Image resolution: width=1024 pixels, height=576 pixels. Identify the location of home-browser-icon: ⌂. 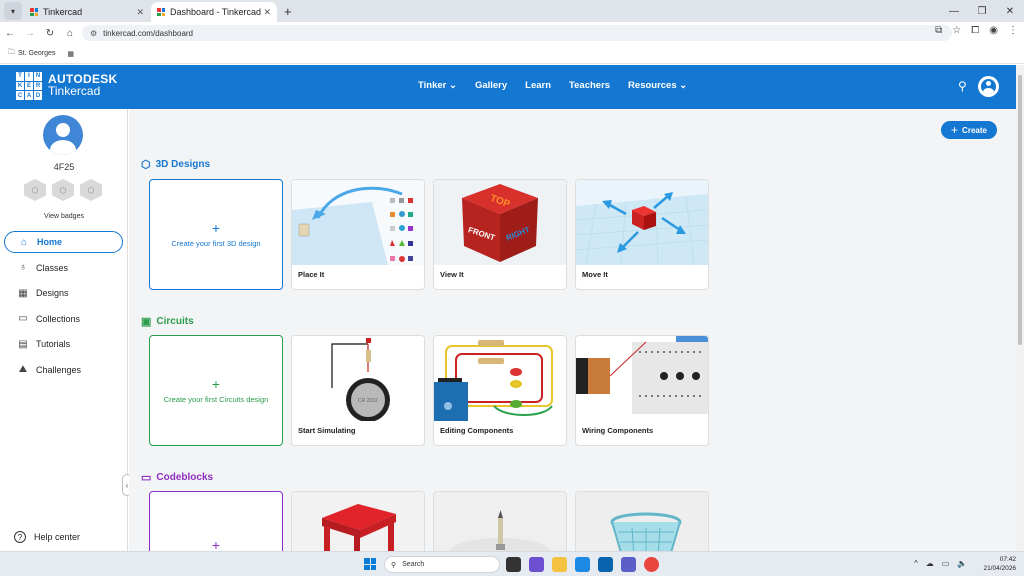
(70, 33).